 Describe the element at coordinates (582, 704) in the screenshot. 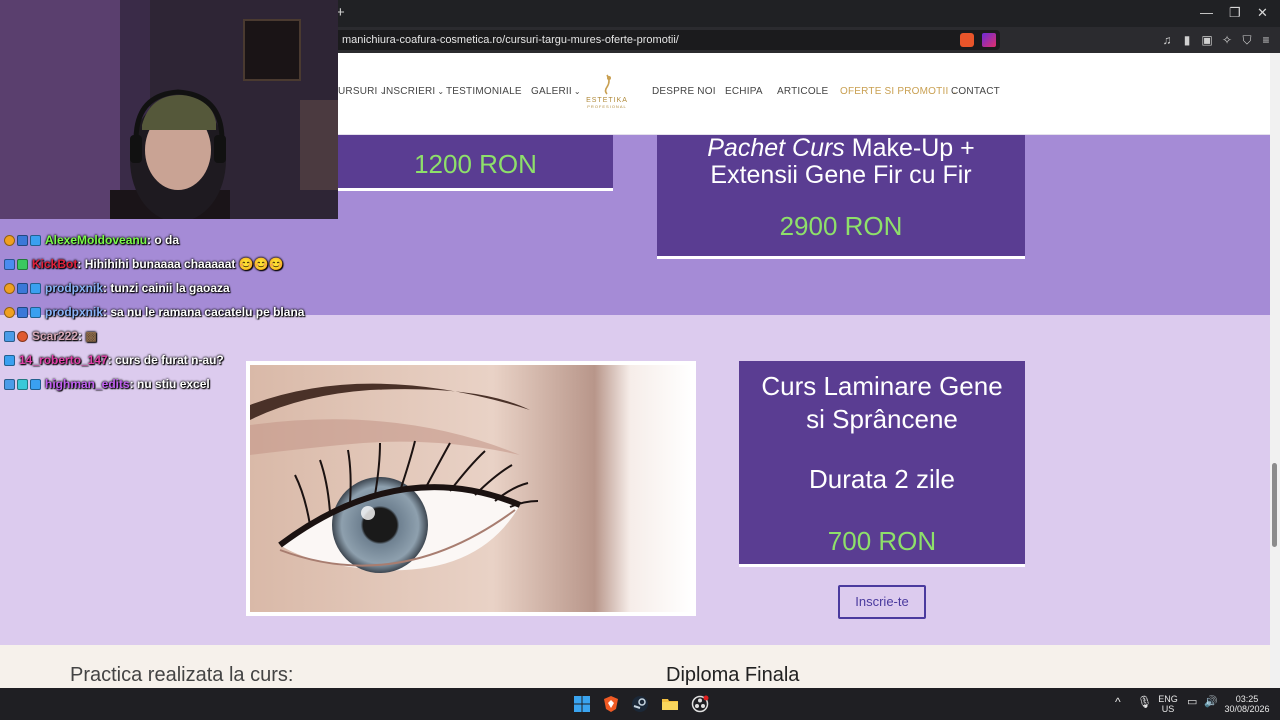

I see `windows-start-icon` at that location.